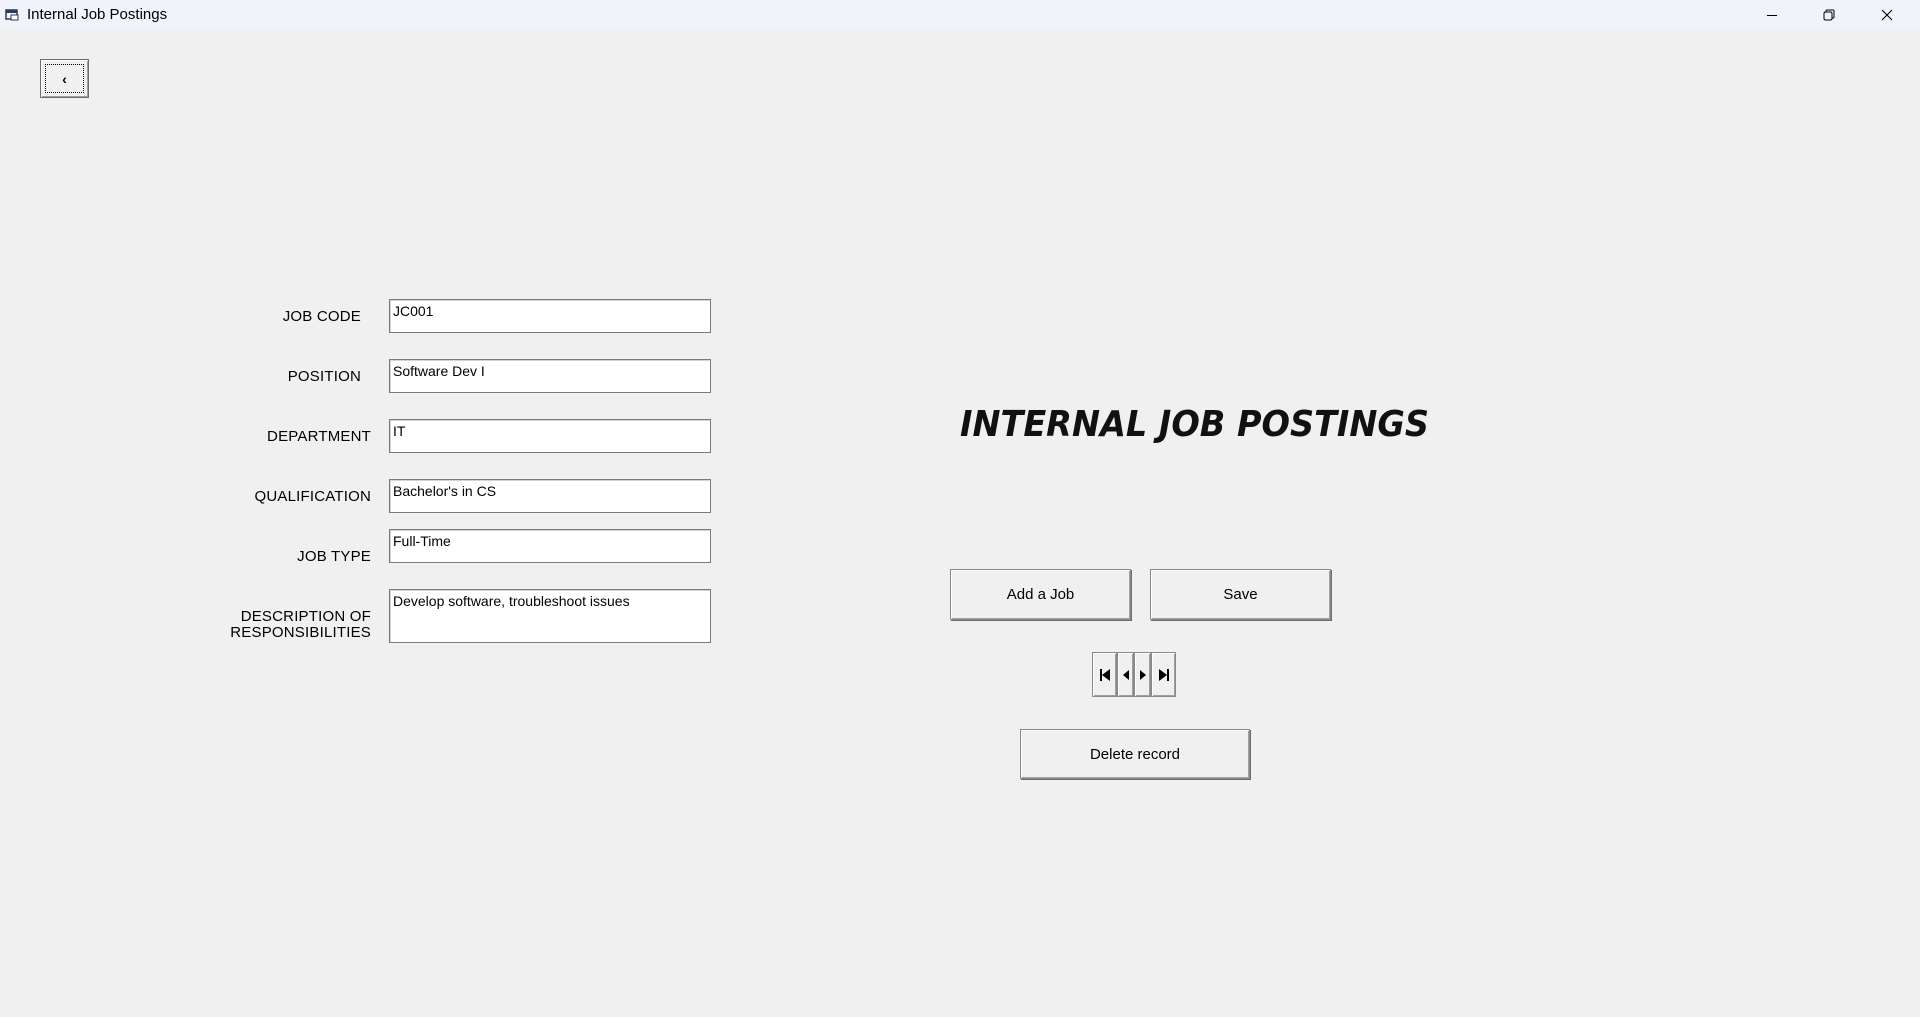 The height and width of the screenshot is (1017, 1920). I want to click on minimize-button, so click(1772, 14).